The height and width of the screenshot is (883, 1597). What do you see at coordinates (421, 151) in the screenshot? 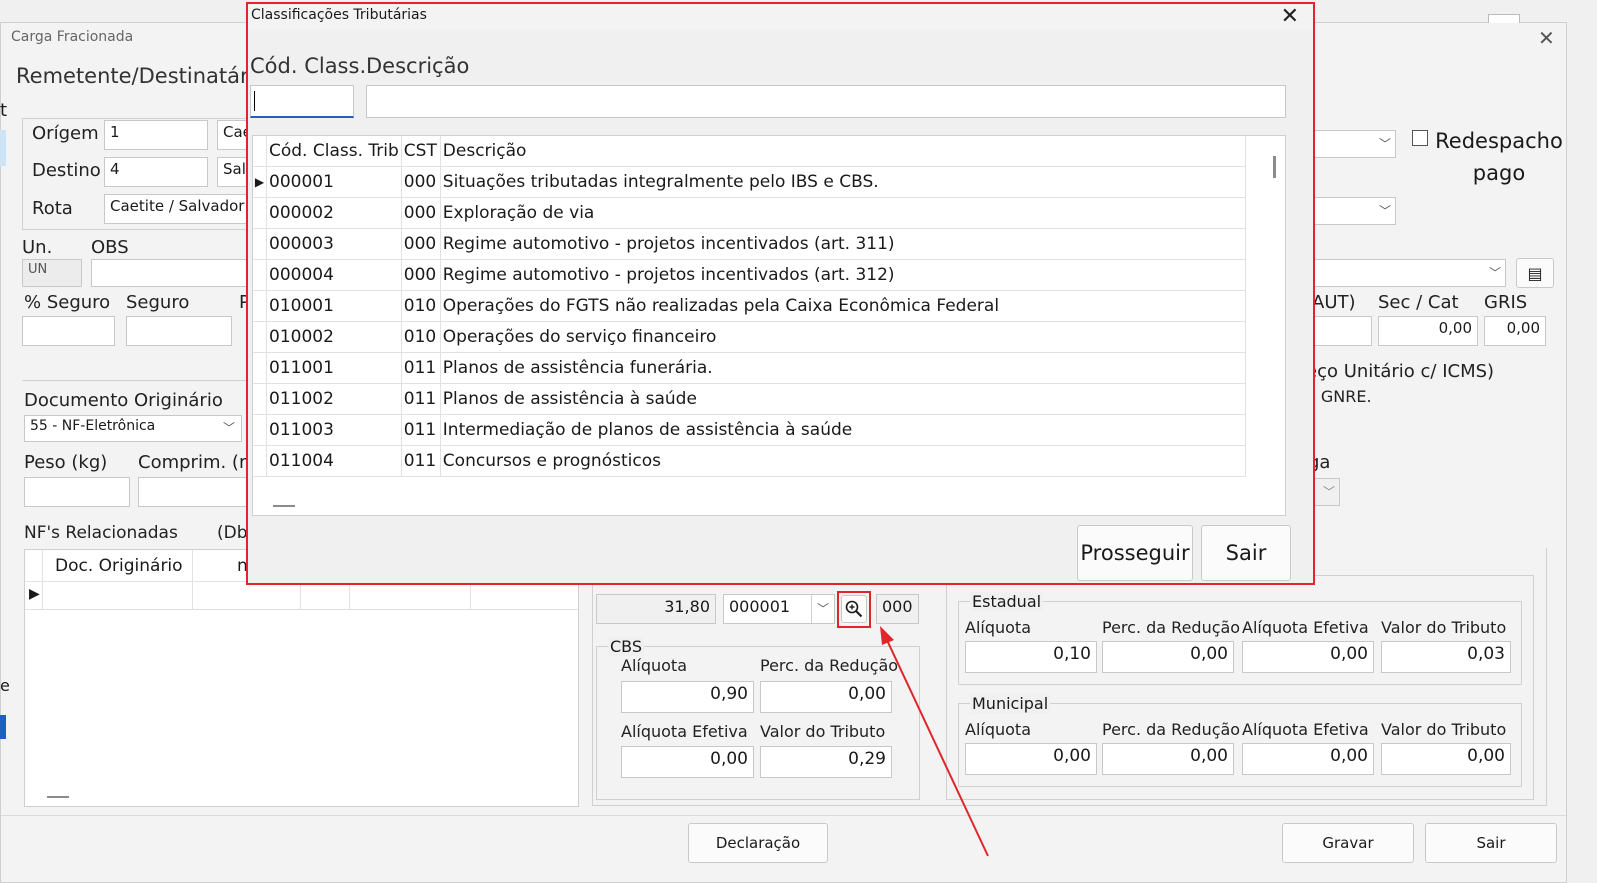
I see `col-cst: CST` at bounding box center [421, 151].